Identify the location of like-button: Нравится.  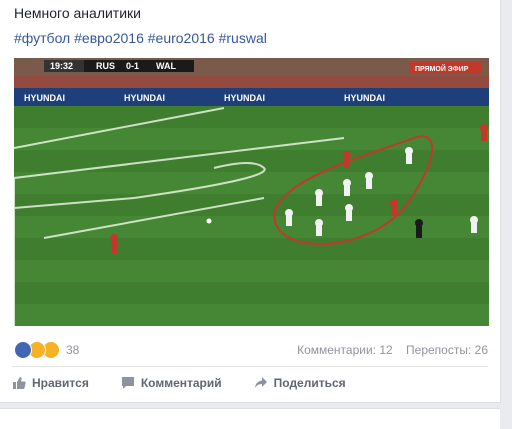
(50, 383).